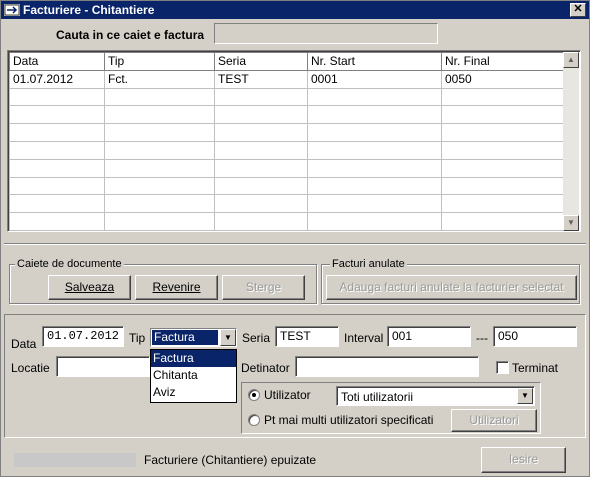 The image size is (590, 477). What do you see at coordinates (185, 337) in the screenshot?
I see `tip-selected-value: Factura` at bounding box center [185, 337].